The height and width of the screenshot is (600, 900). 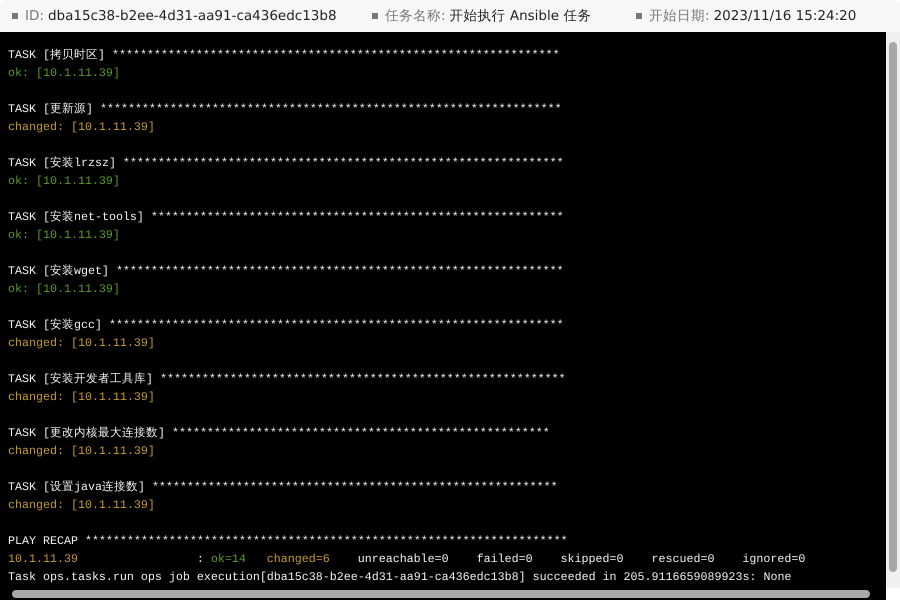 I want to click on vertical-scrollbar, so click(x=893, y=310).